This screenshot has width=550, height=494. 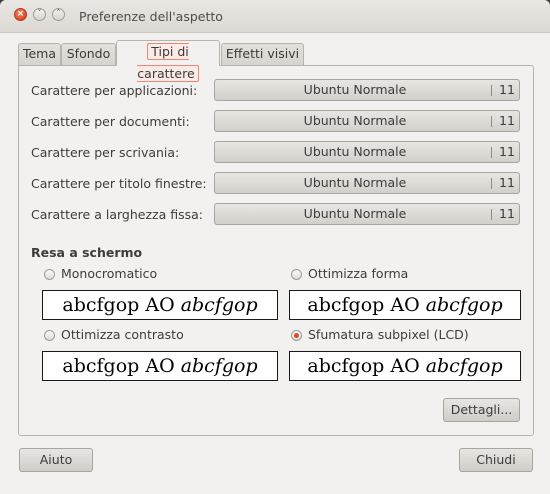 I want to click on tab-tema: Tema, so click(x=39, y=54).